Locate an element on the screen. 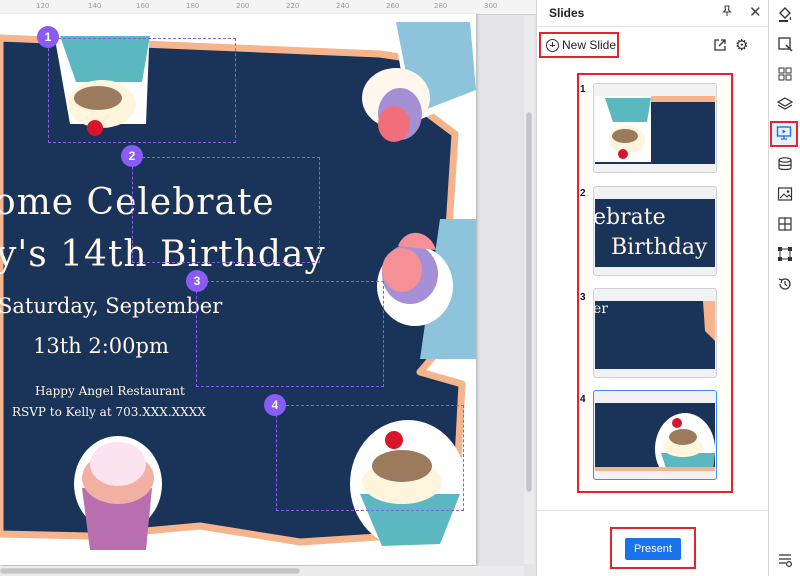  thumbnail-number: 3 is located at coordinates (583, 297).